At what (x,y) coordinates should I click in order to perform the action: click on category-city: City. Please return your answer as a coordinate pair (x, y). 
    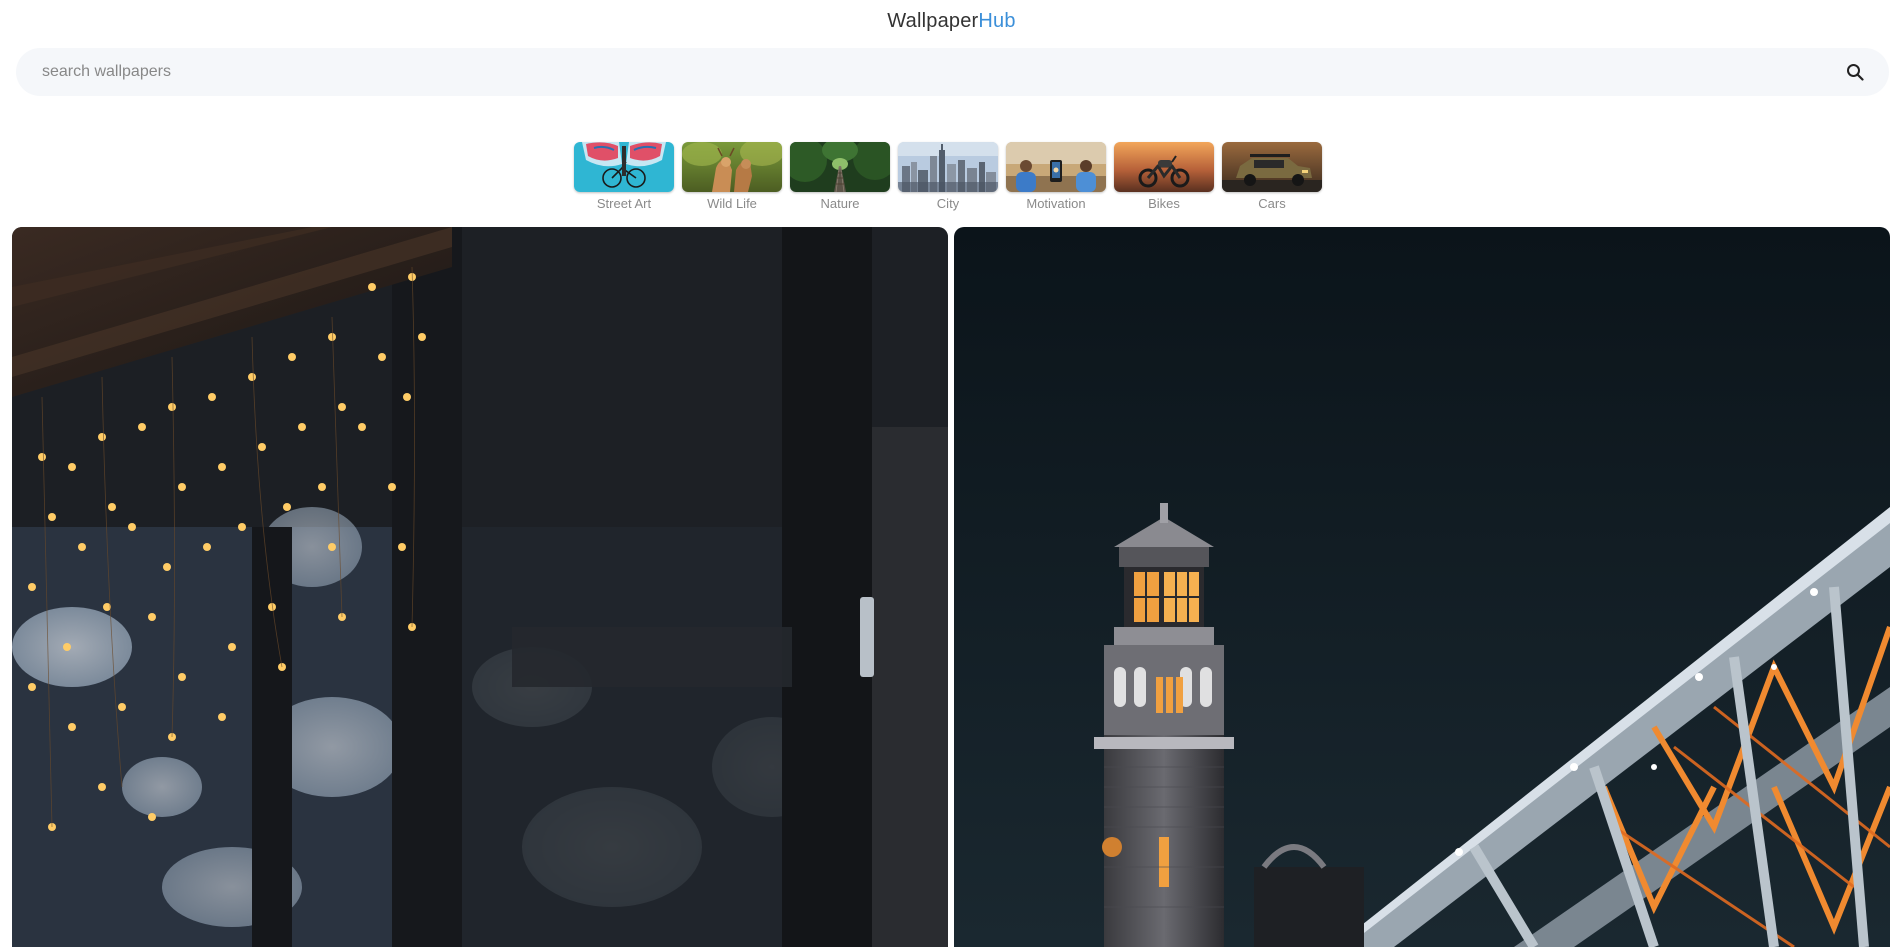
    Looking at the image, I should click on (948, 176).